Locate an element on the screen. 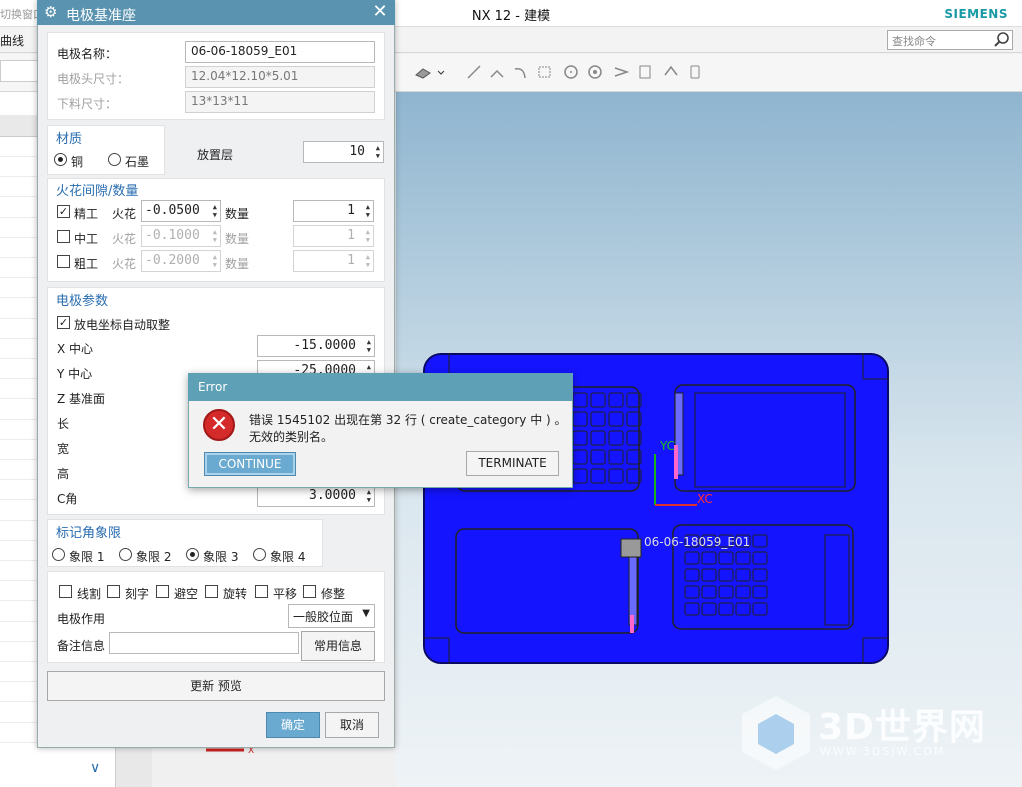 The image size is (1022, 787). project-curve-icon is located at coordinates (645, 72).